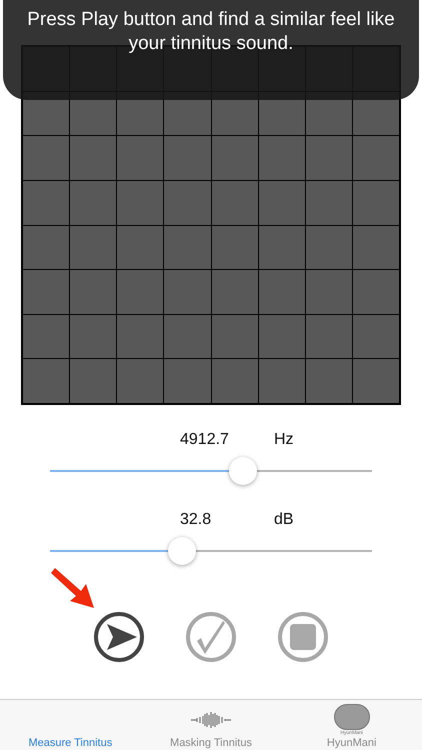  I want to click on slider-value: 4912.7, so click(204, 440).